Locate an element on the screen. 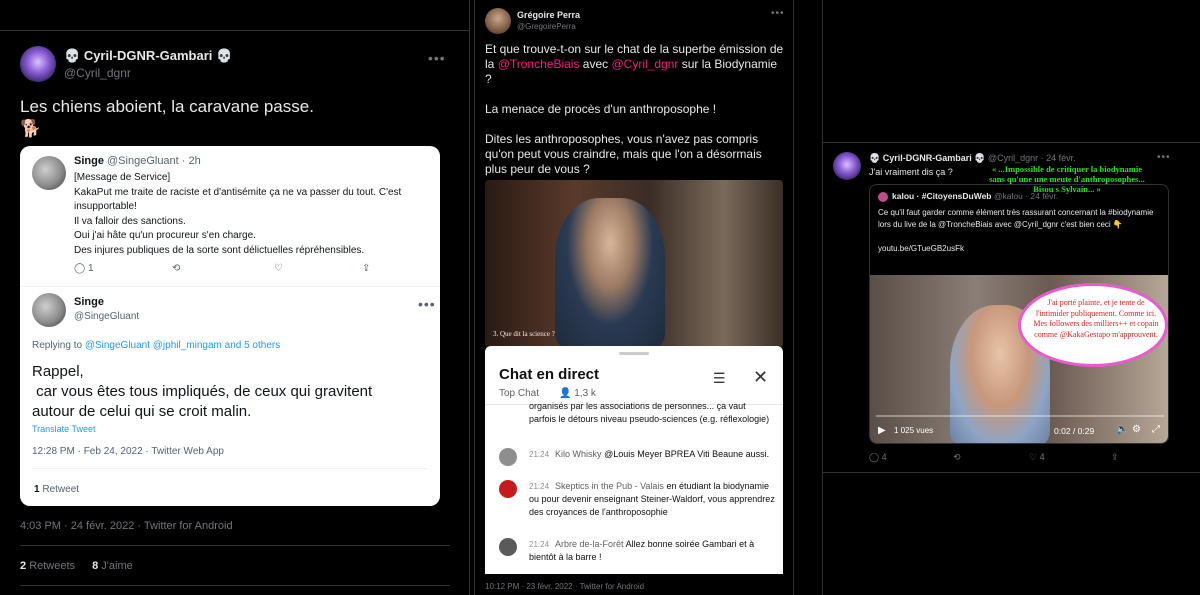  video-caption: 3. Que dit la science ? is located at coordinates (524, 334).